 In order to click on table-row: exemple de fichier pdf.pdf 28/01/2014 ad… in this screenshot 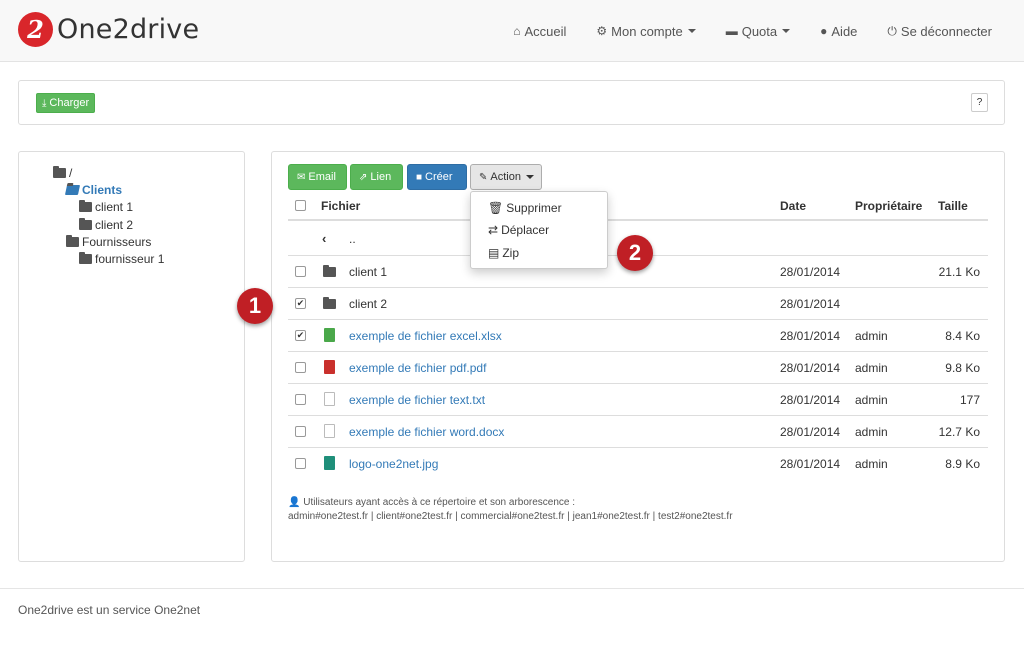, I will do `click(638, 367)`.